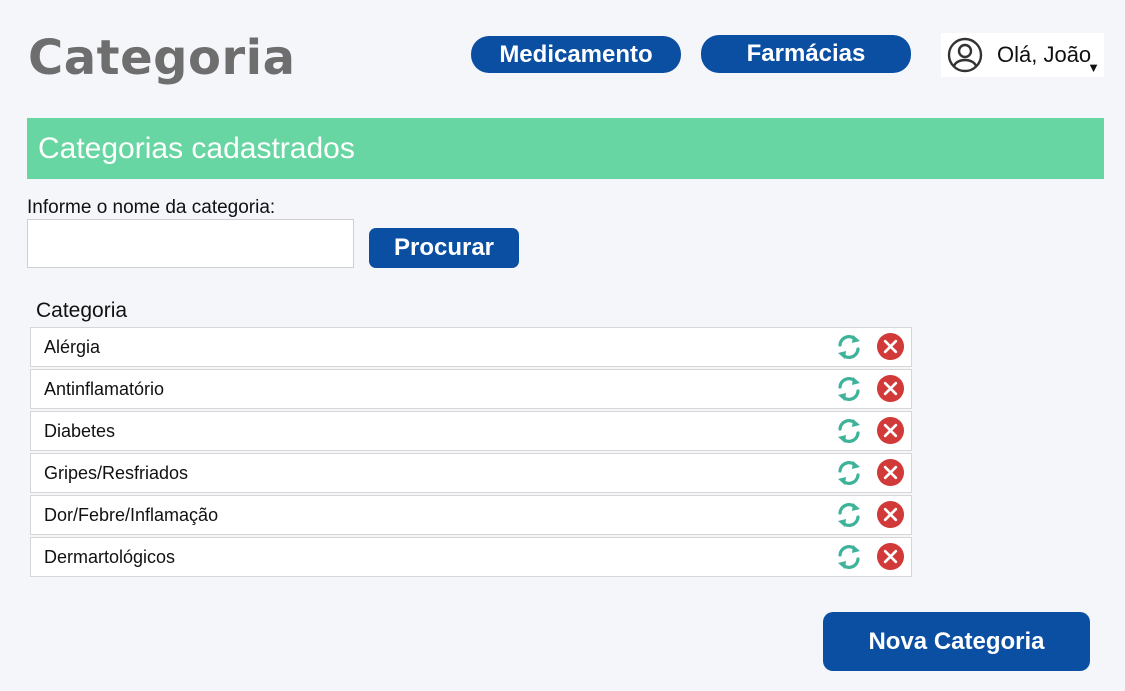 The image size is (1125, 691). Describe the element at coordinates (806, 54) in the screenshot. I see `nav-farmacias-button: Farmácias` at that location.